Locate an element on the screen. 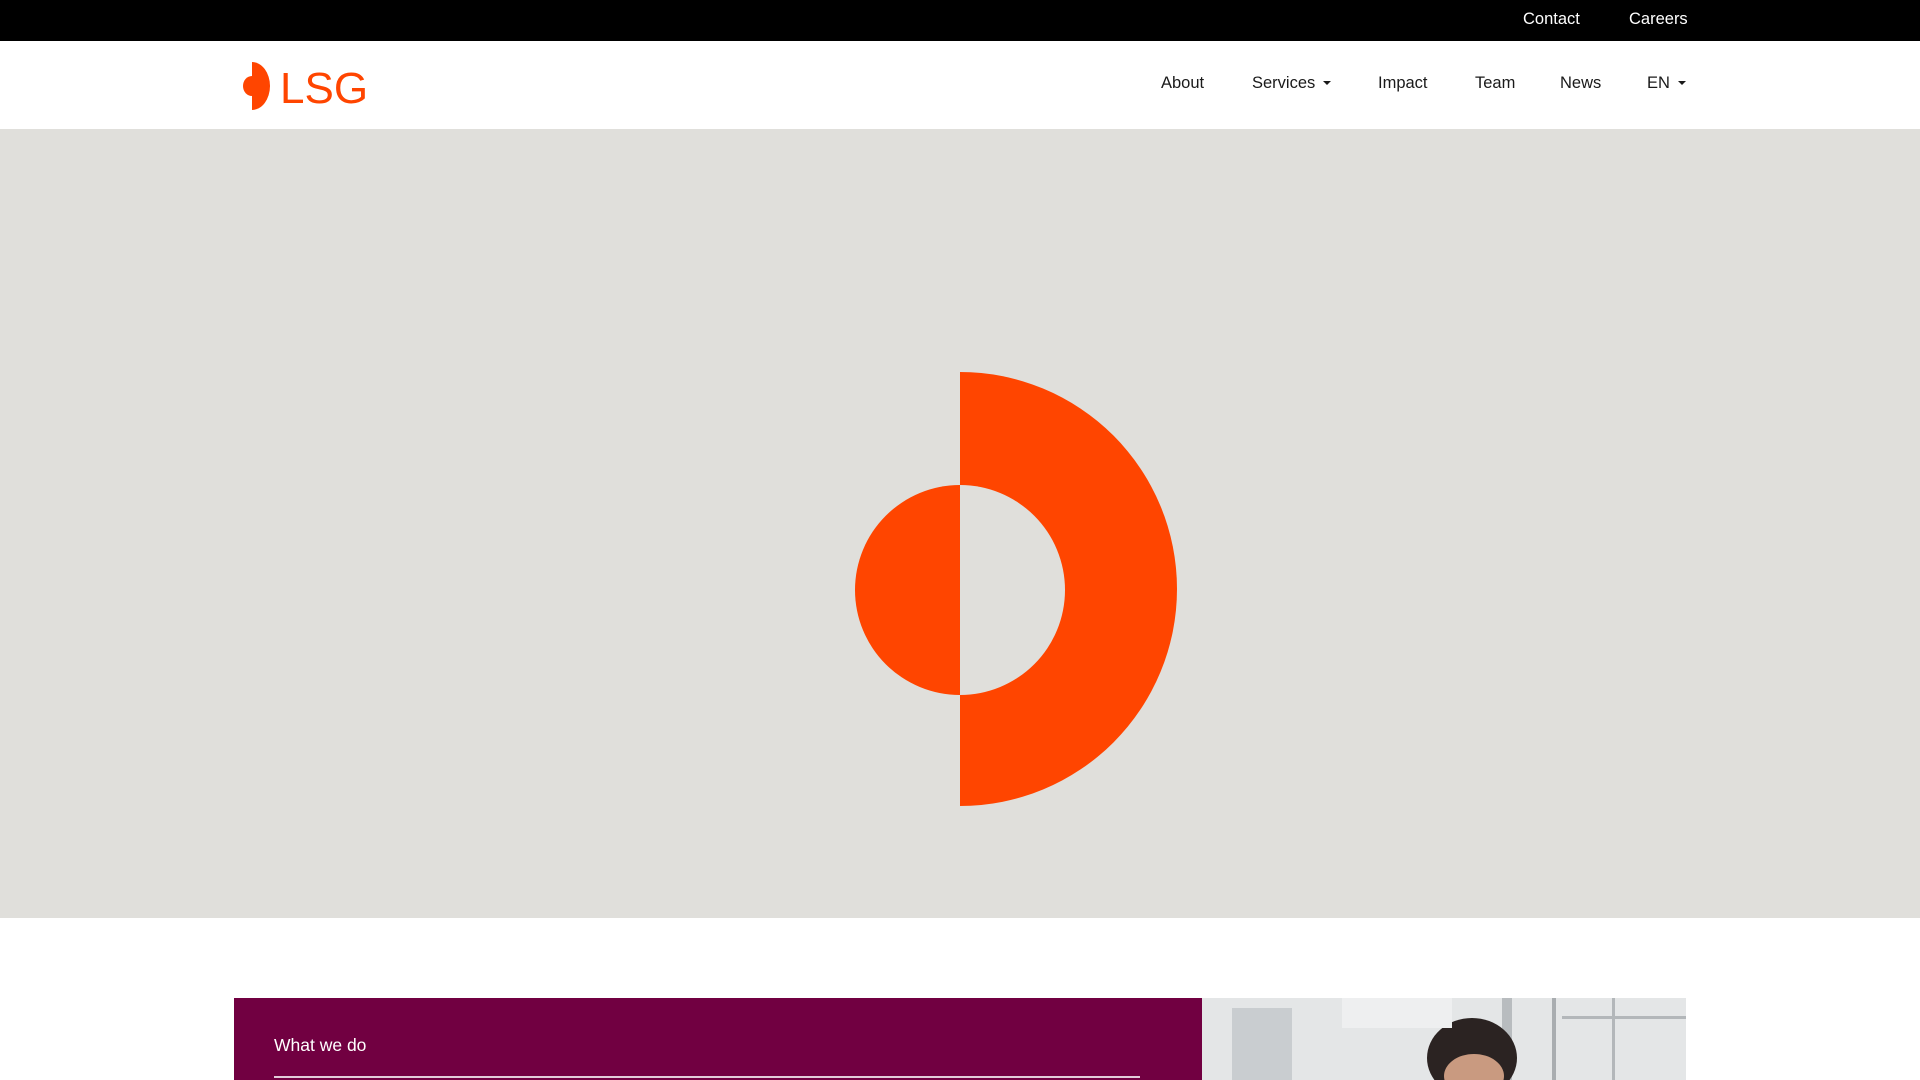 This screenshot has width=1920, height=1080. top-utility-bar: Contact Careers is located at coordinates (960, 20).